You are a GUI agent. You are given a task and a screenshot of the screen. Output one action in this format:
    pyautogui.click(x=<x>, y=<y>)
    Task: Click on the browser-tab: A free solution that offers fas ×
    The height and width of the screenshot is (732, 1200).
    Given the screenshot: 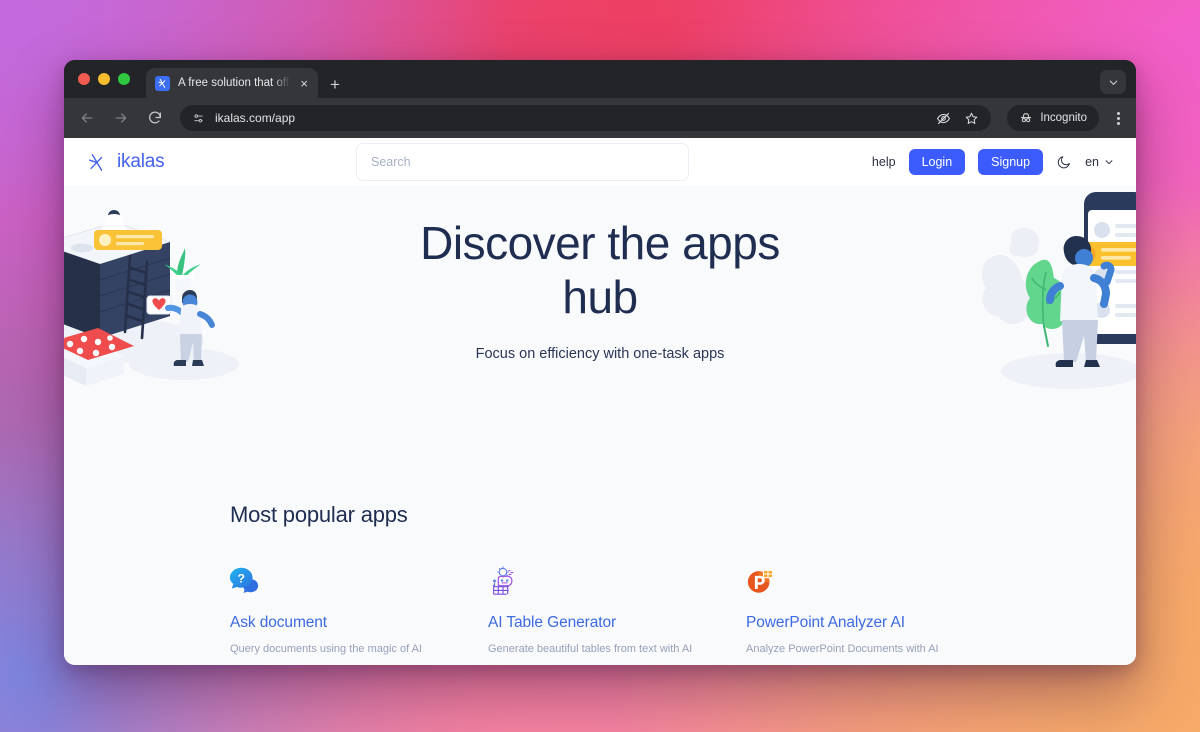 What is the action you would take?
    pyautogui.click(x=232, y=83)
    